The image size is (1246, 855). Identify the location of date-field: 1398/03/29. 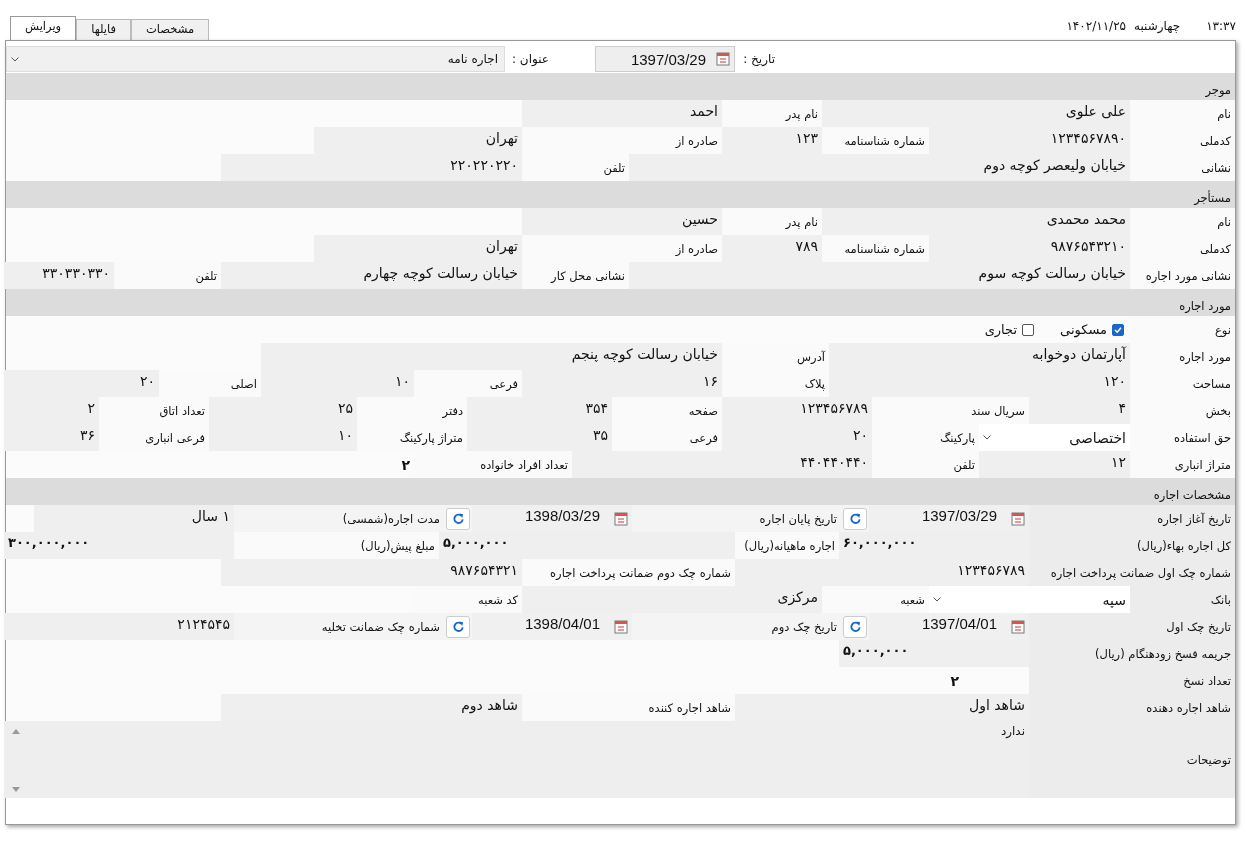
(552, 518).